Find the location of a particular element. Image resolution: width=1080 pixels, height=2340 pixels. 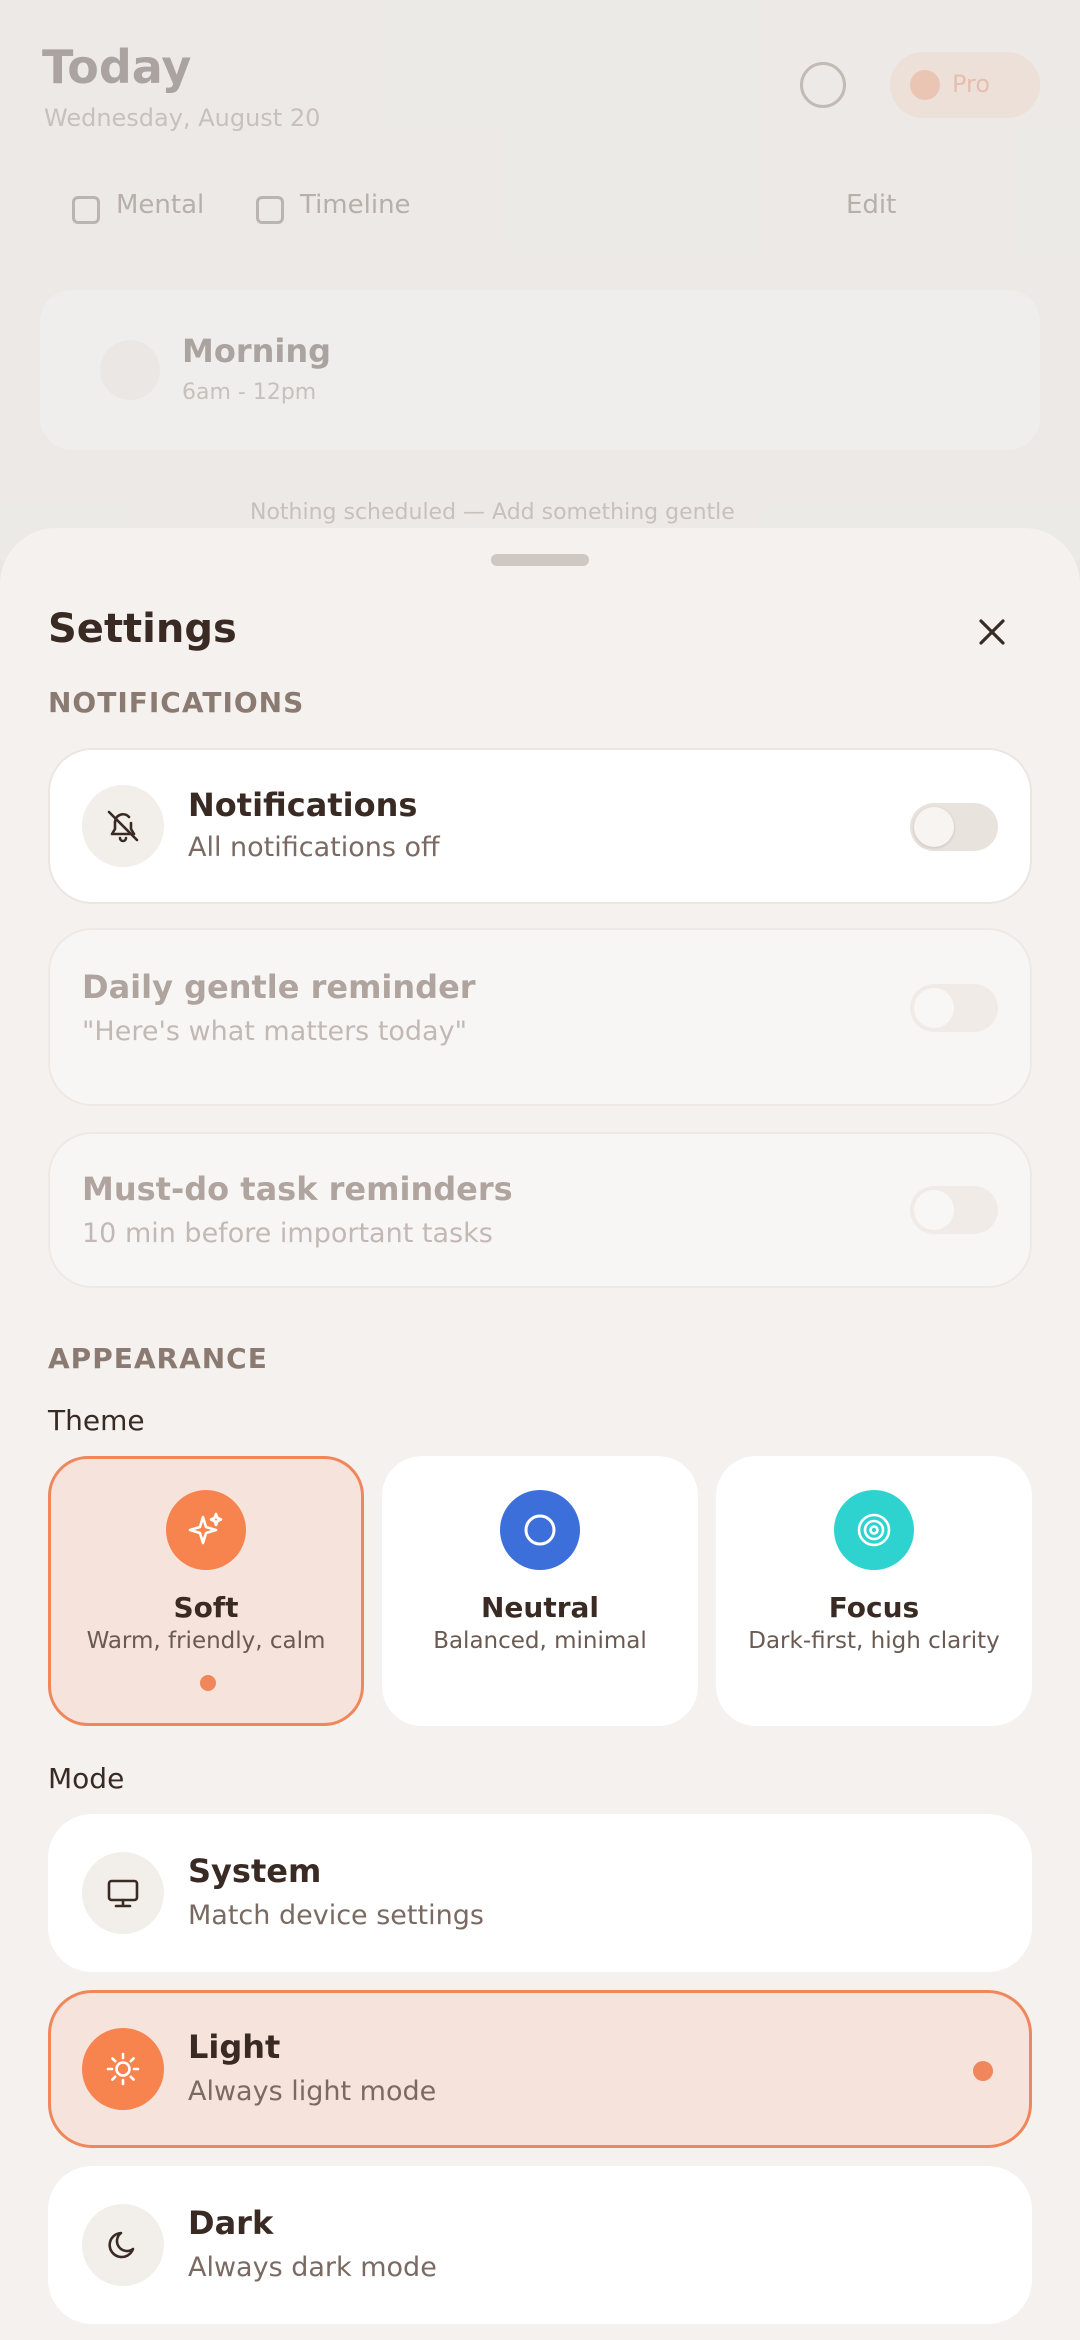

empty-state-text: Nothing scheduled — Add something gentle is located at coordinates (492, 512).